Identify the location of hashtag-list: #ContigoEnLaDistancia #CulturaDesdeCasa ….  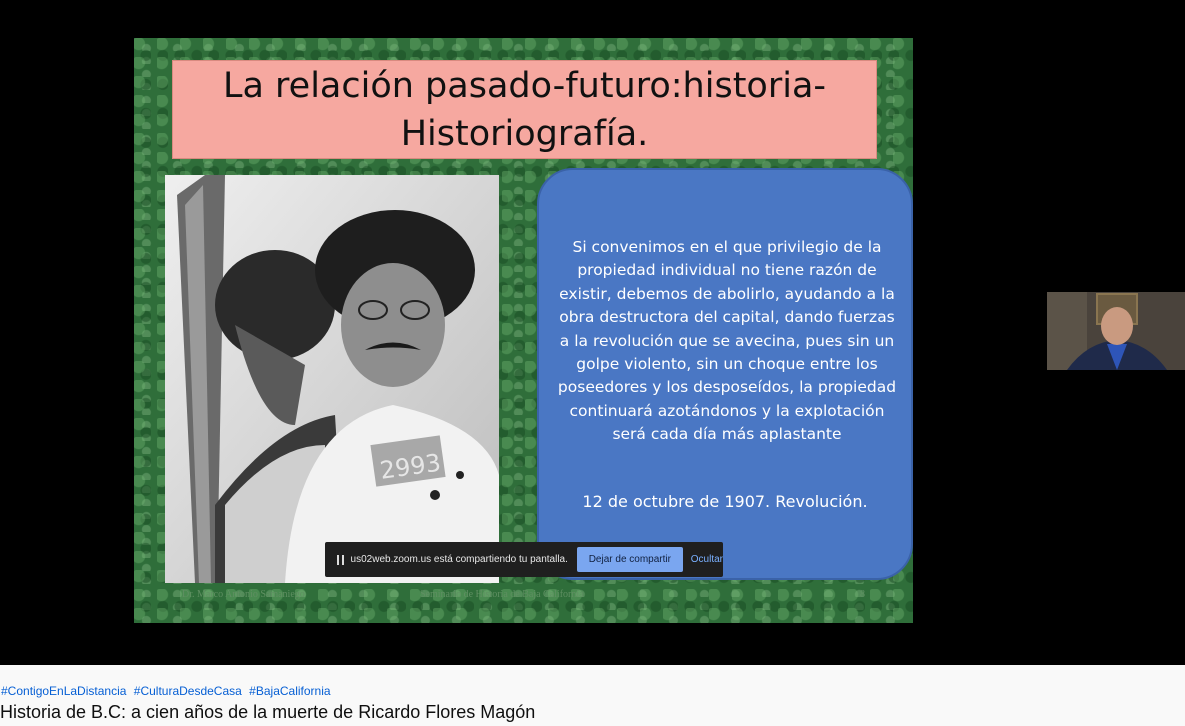
(168, 691).